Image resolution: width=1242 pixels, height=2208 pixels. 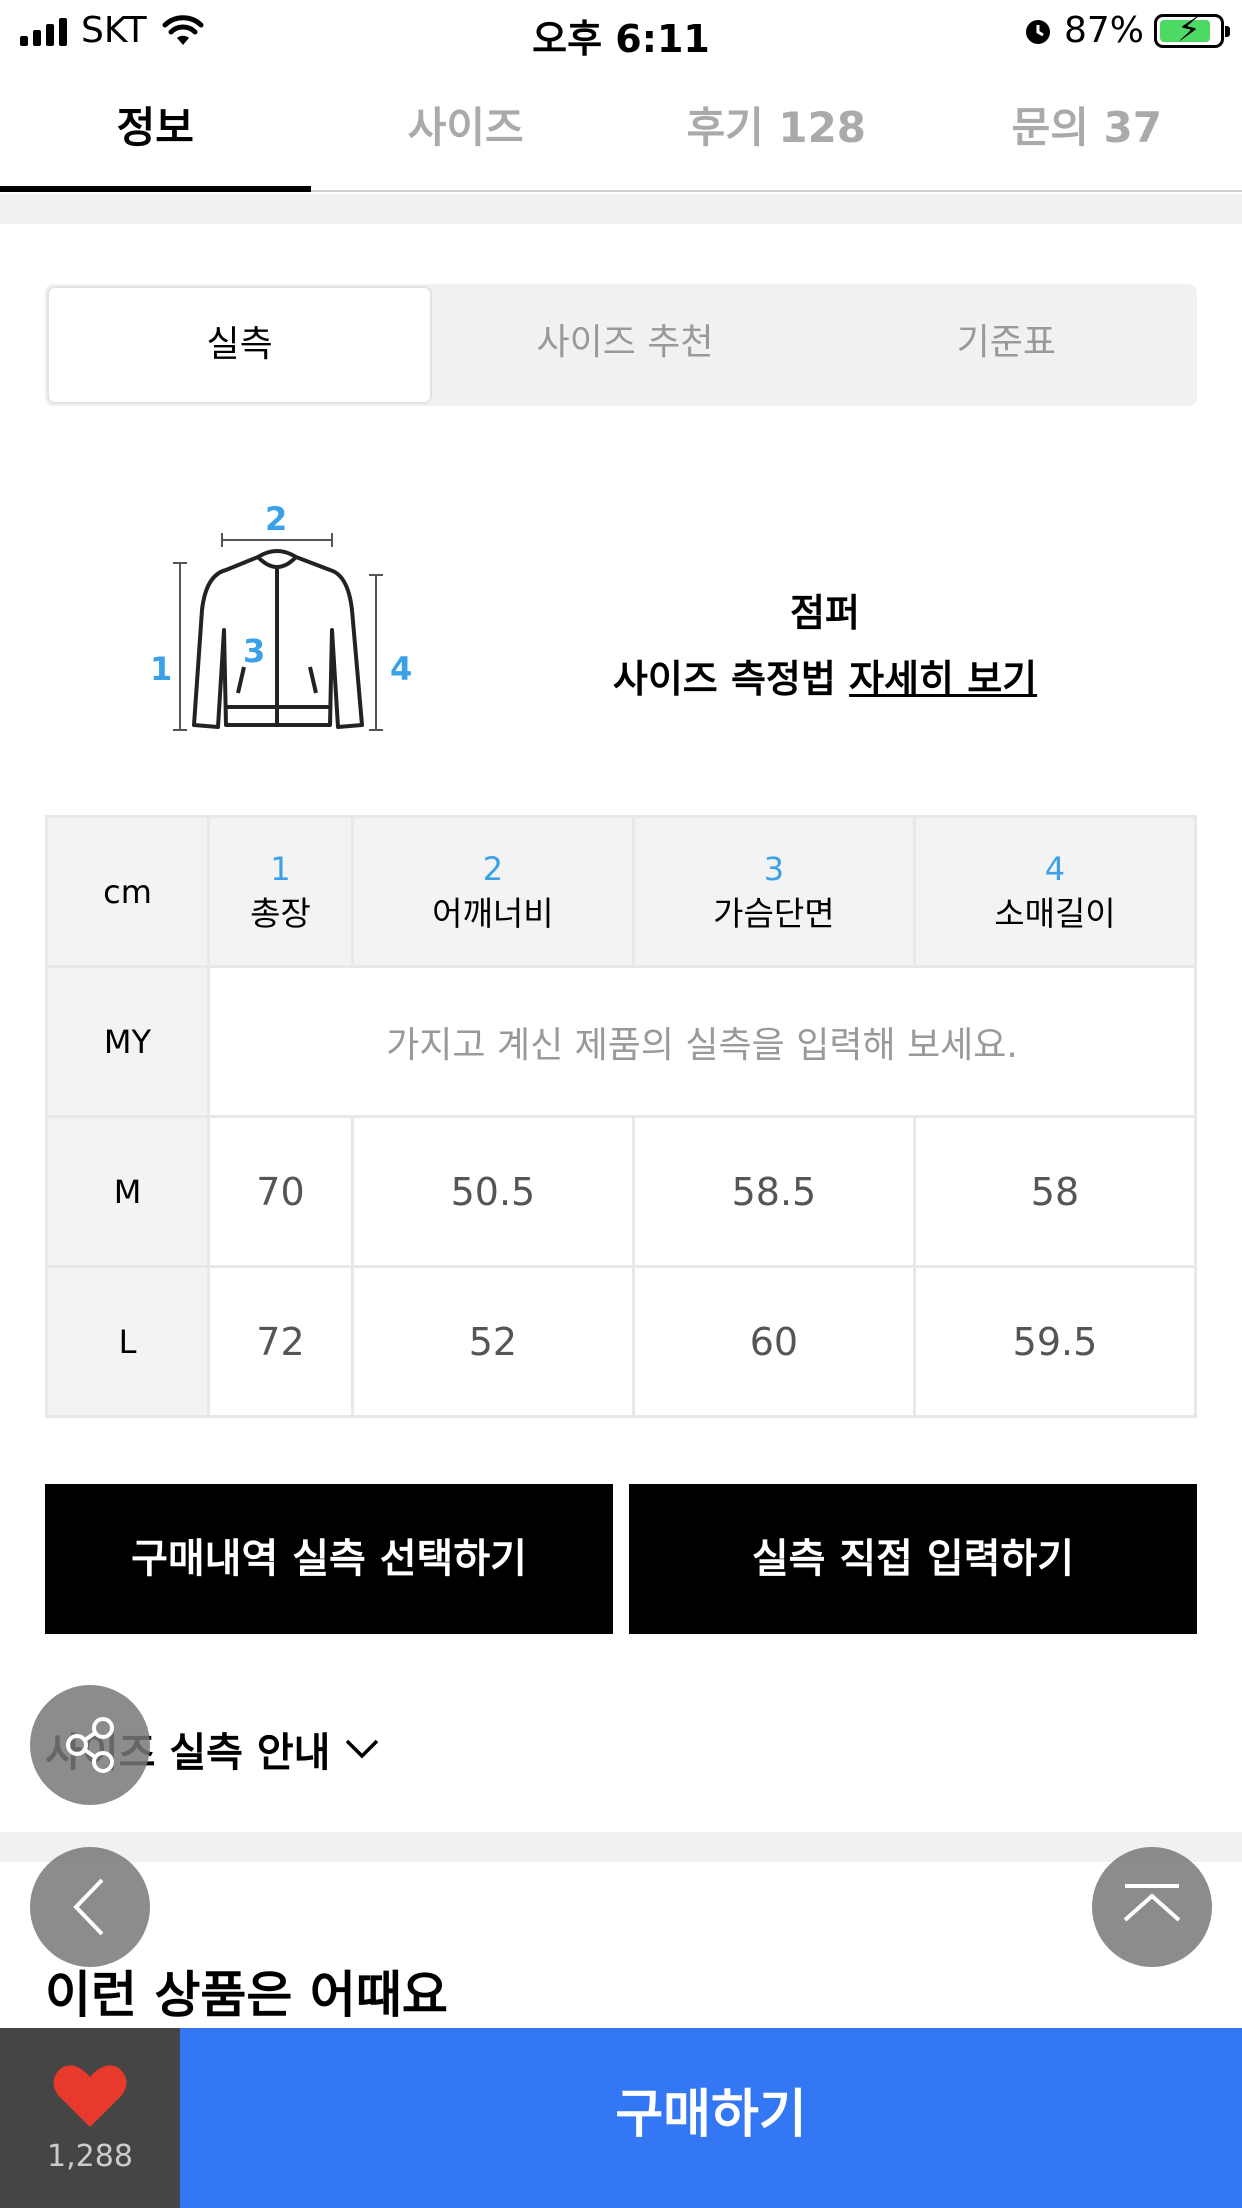 What do you see at coordinates (825, 613) in the screenshot?
I see `product-type: 점퍼` at bounding box center [825, 613].